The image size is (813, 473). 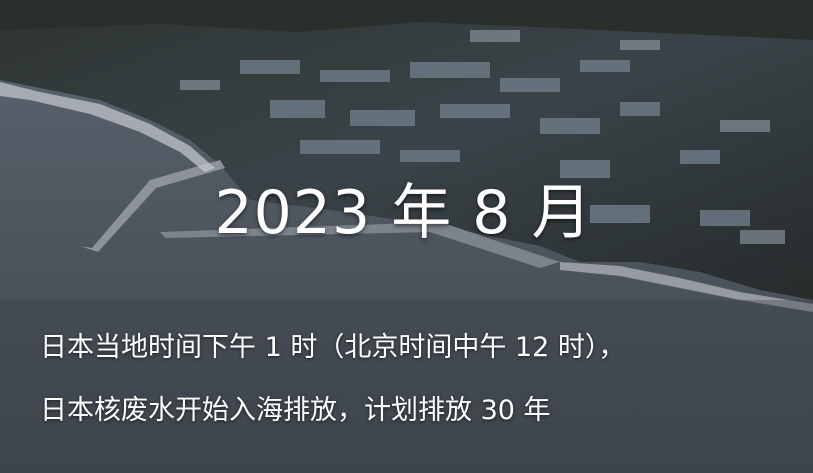 I want to click on headline: 2023 年 8 月, so click(x=403, y=213).